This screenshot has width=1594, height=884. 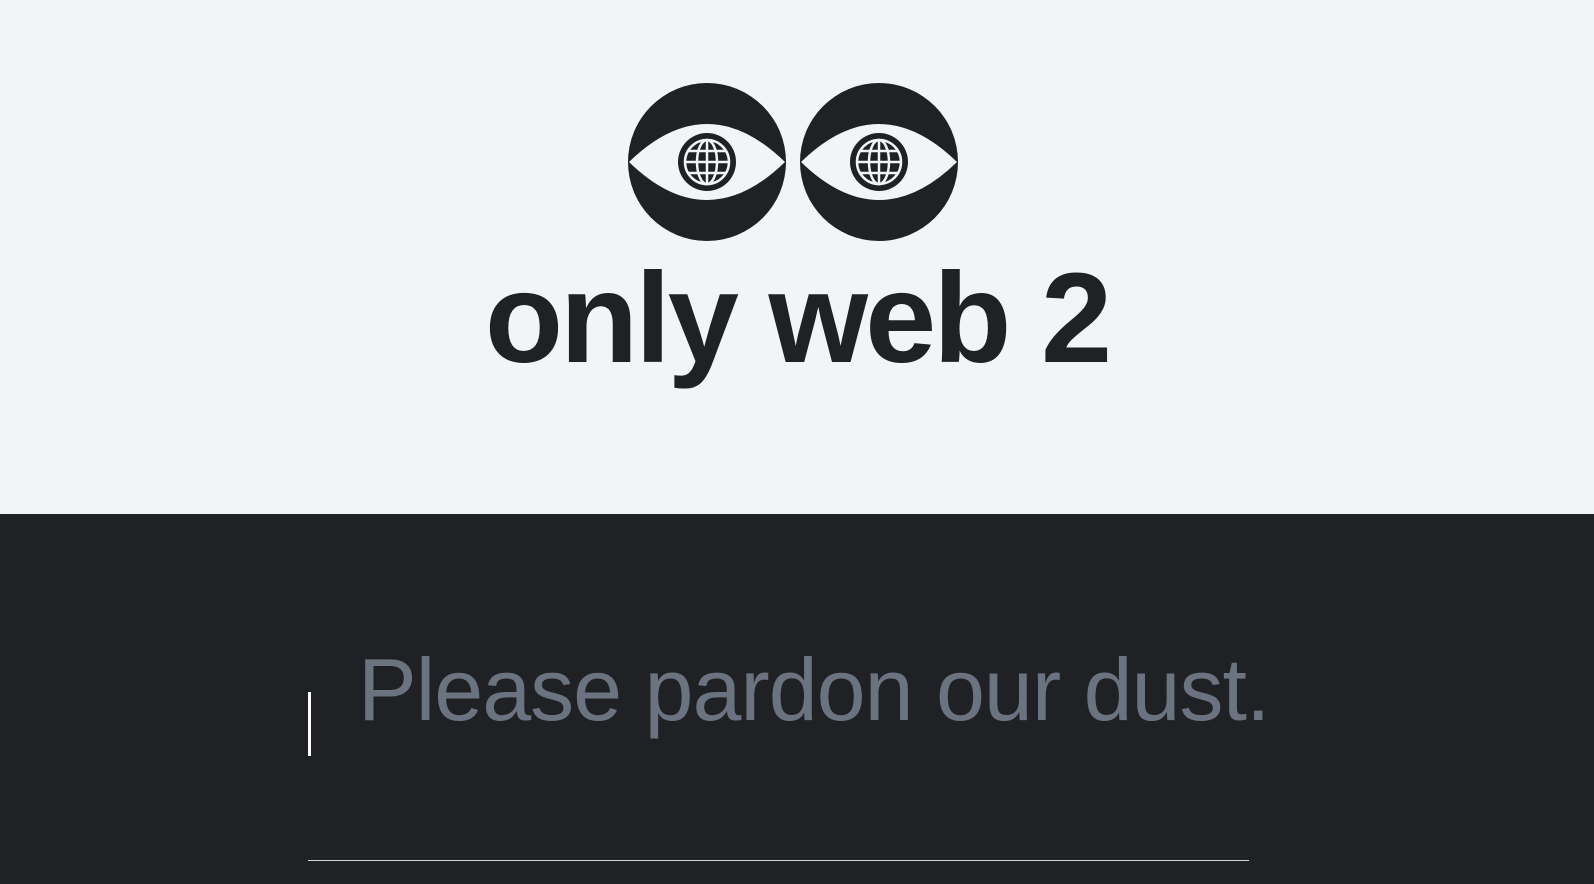 I want to click on right-eye-icon, so click(x=879, y=162).